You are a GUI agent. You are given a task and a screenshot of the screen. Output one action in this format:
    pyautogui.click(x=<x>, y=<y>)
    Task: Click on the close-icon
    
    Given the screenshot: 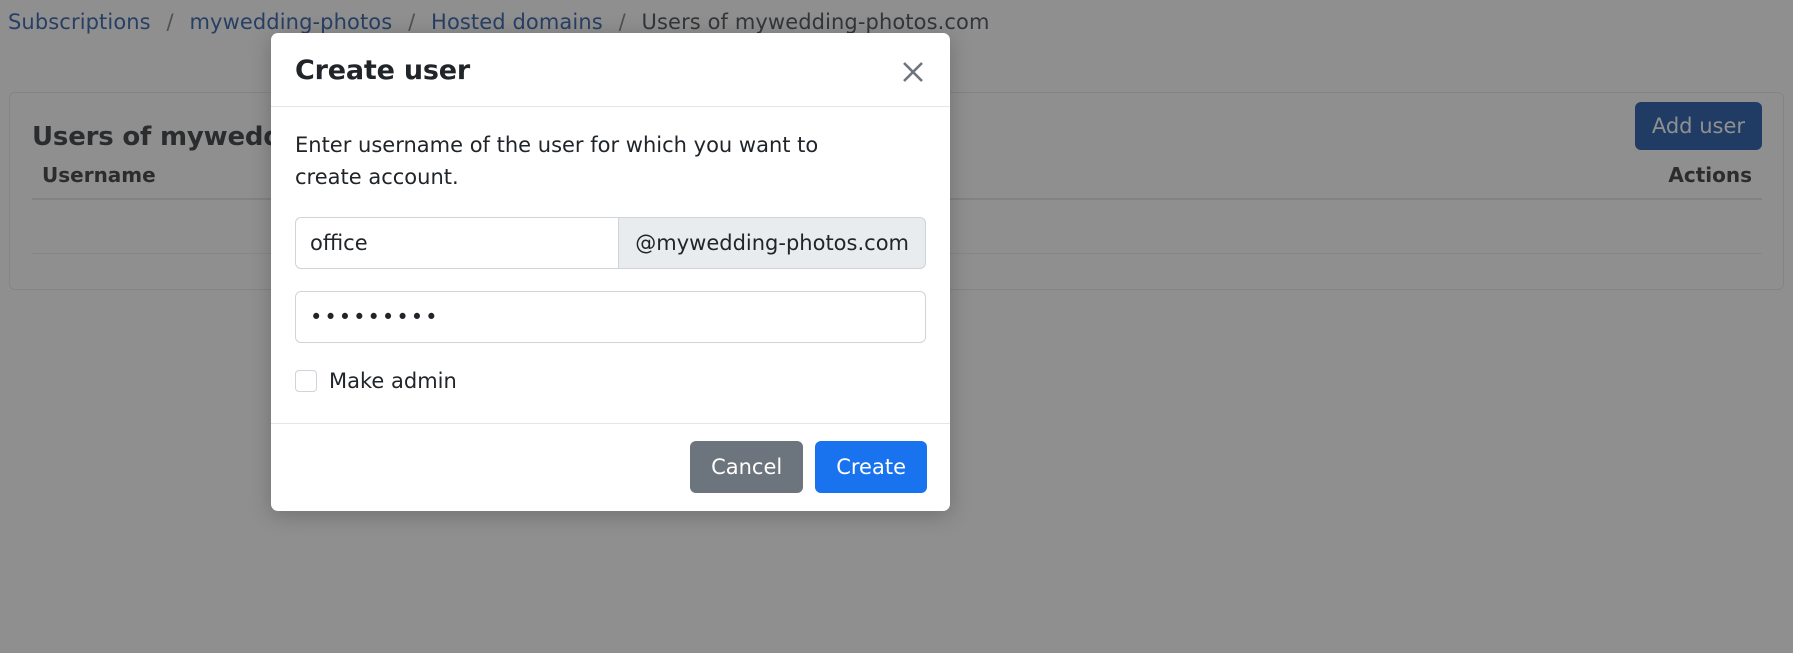 What is the action you would take?
    pyautogui.click(x=913, y=72)
    